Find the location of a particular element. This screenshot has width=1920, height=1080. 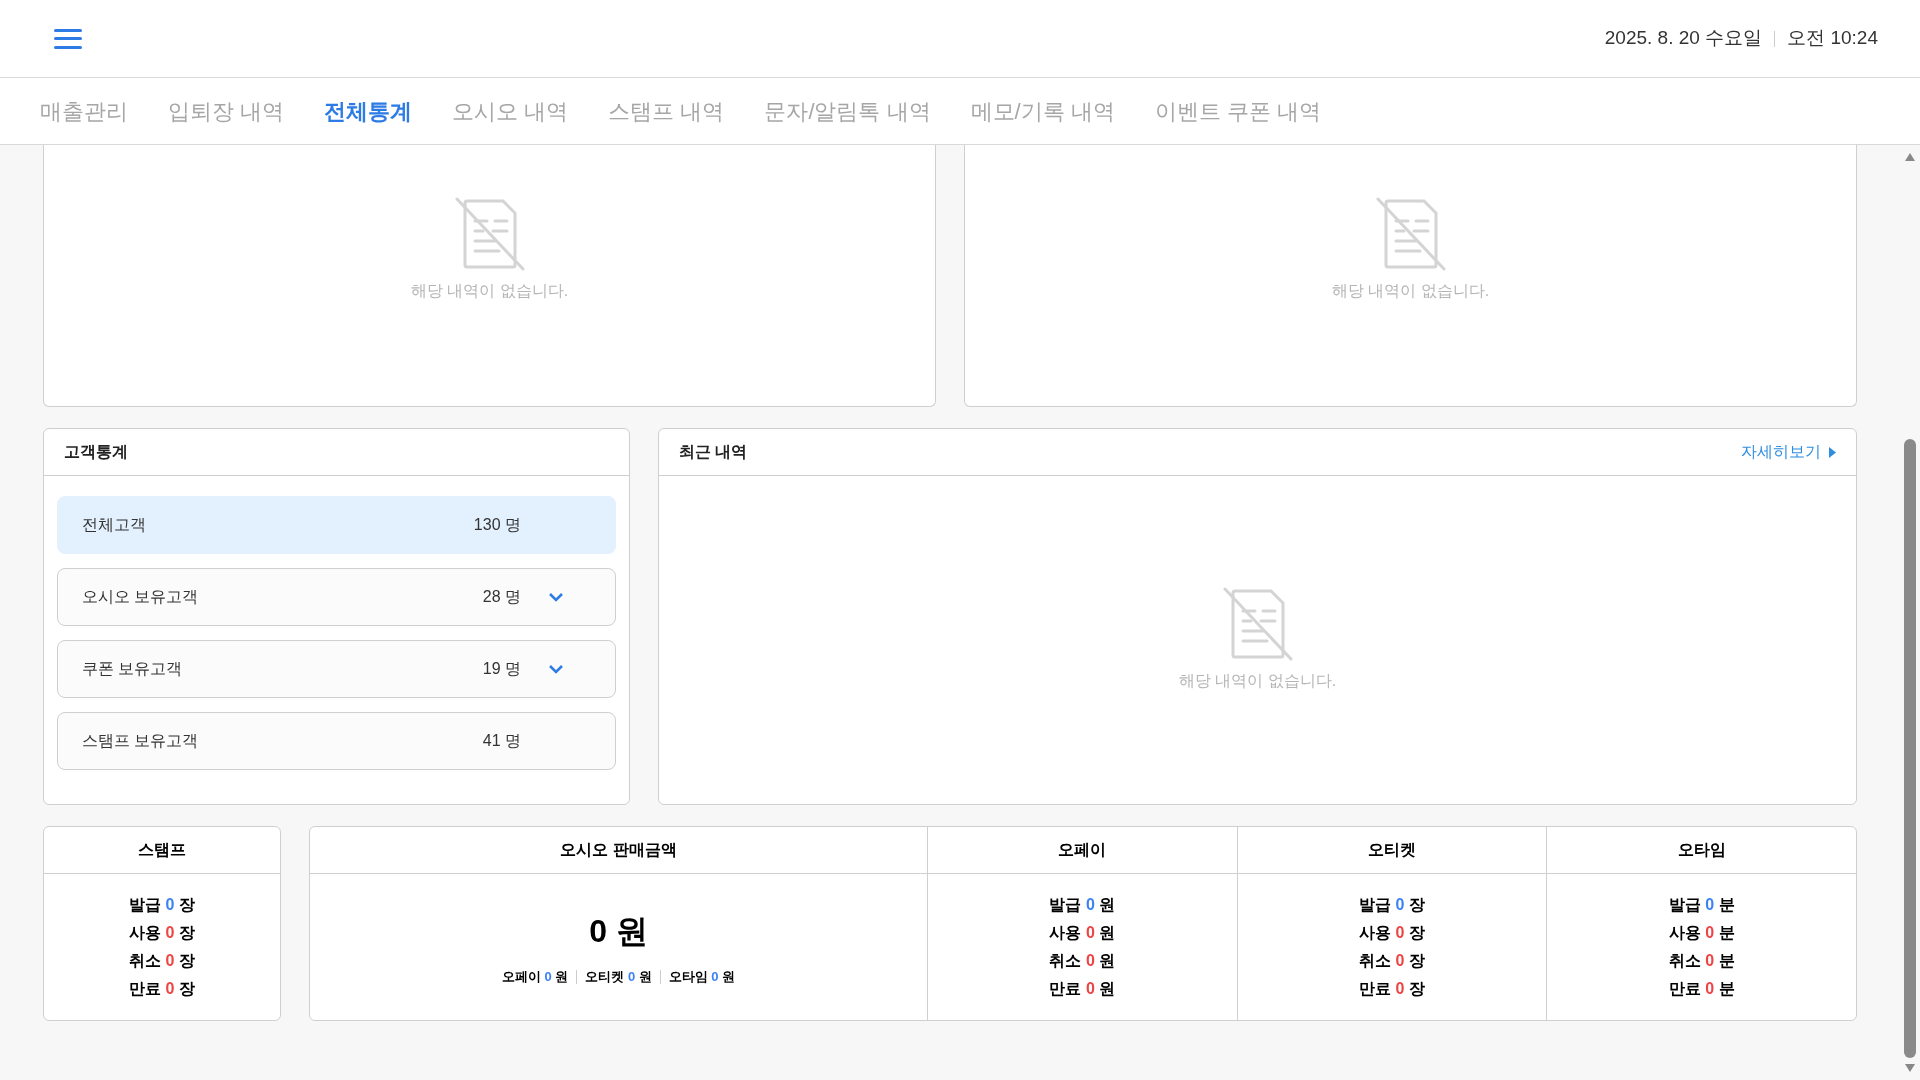

stat-line: 만료 0 분 is located at coordinates (1701, 989).